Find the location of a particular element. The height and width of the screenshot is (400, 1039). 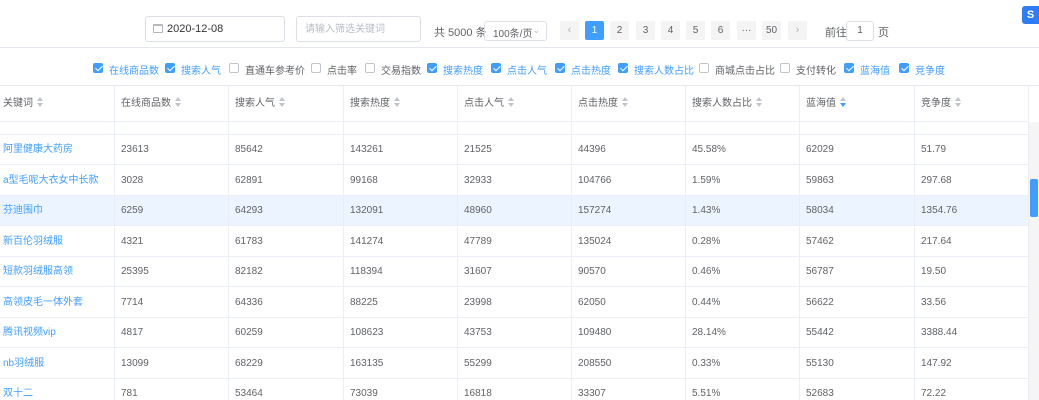

table-cell: 7714 is located at coordinates (132, 302).